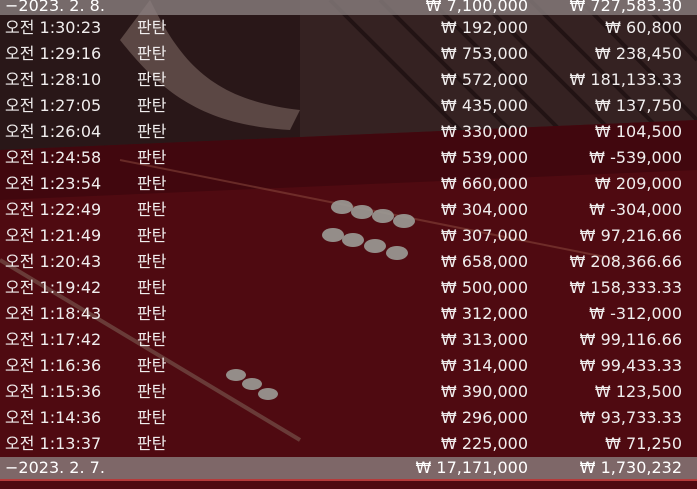 This screenshot has width=697, height=489. I want to click on row-bet: ₩ 572,000, so click(484, 79).